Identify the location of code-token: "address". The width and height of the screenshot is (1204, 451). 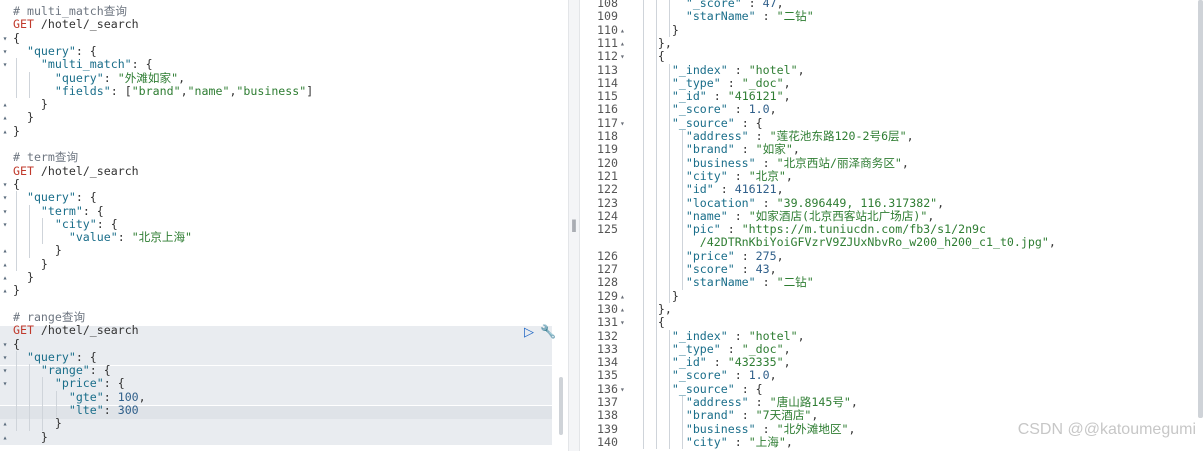
(717, 136).